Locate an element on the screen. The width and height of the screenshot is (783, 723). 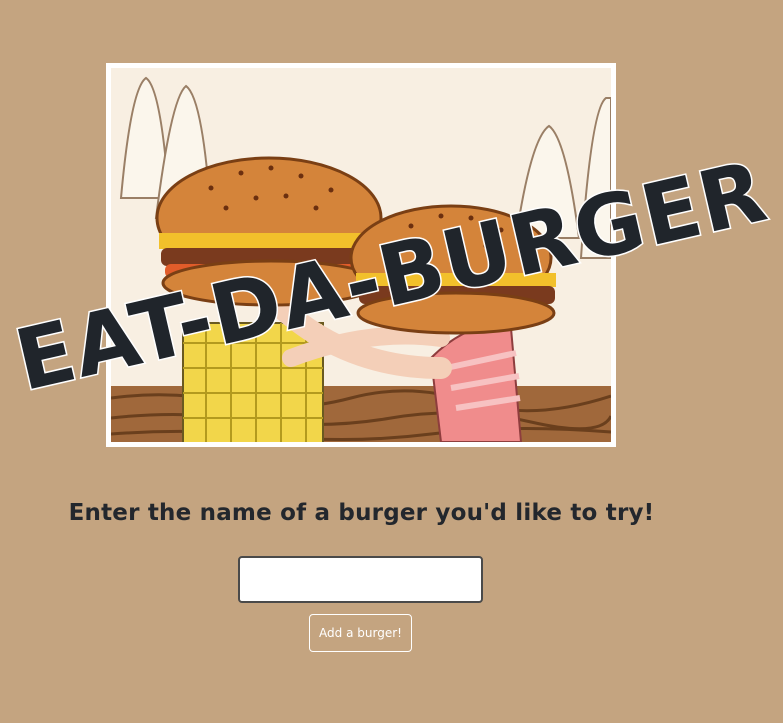
burger-name-input is located at coordinates (360, 579).